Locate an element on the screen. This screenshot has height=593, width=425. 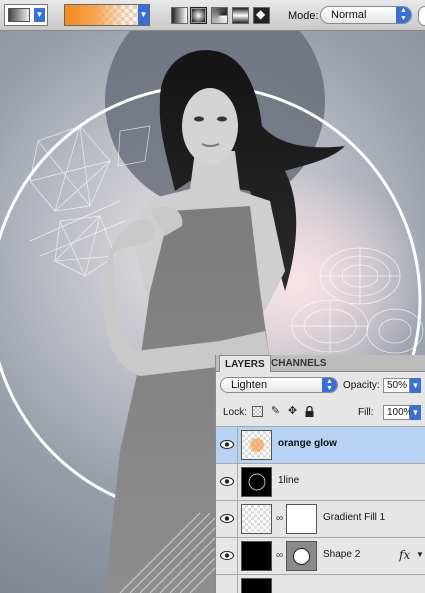
opacity-label: Opacity: is located at coordinates (361, 385).